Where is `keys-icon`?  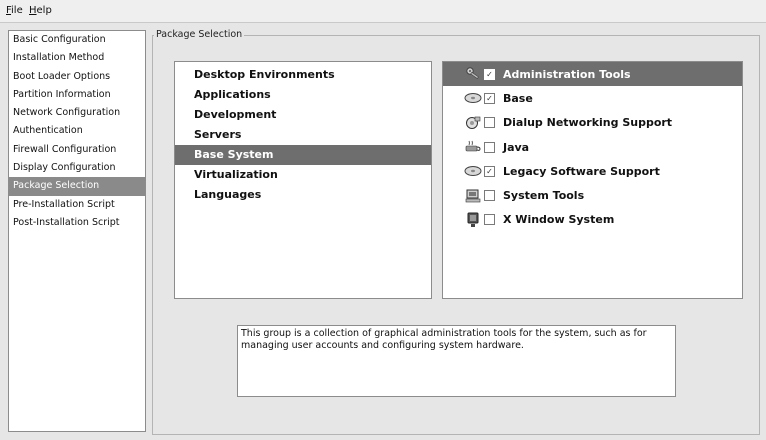
keys-icon is located at coordinates (473, 74).